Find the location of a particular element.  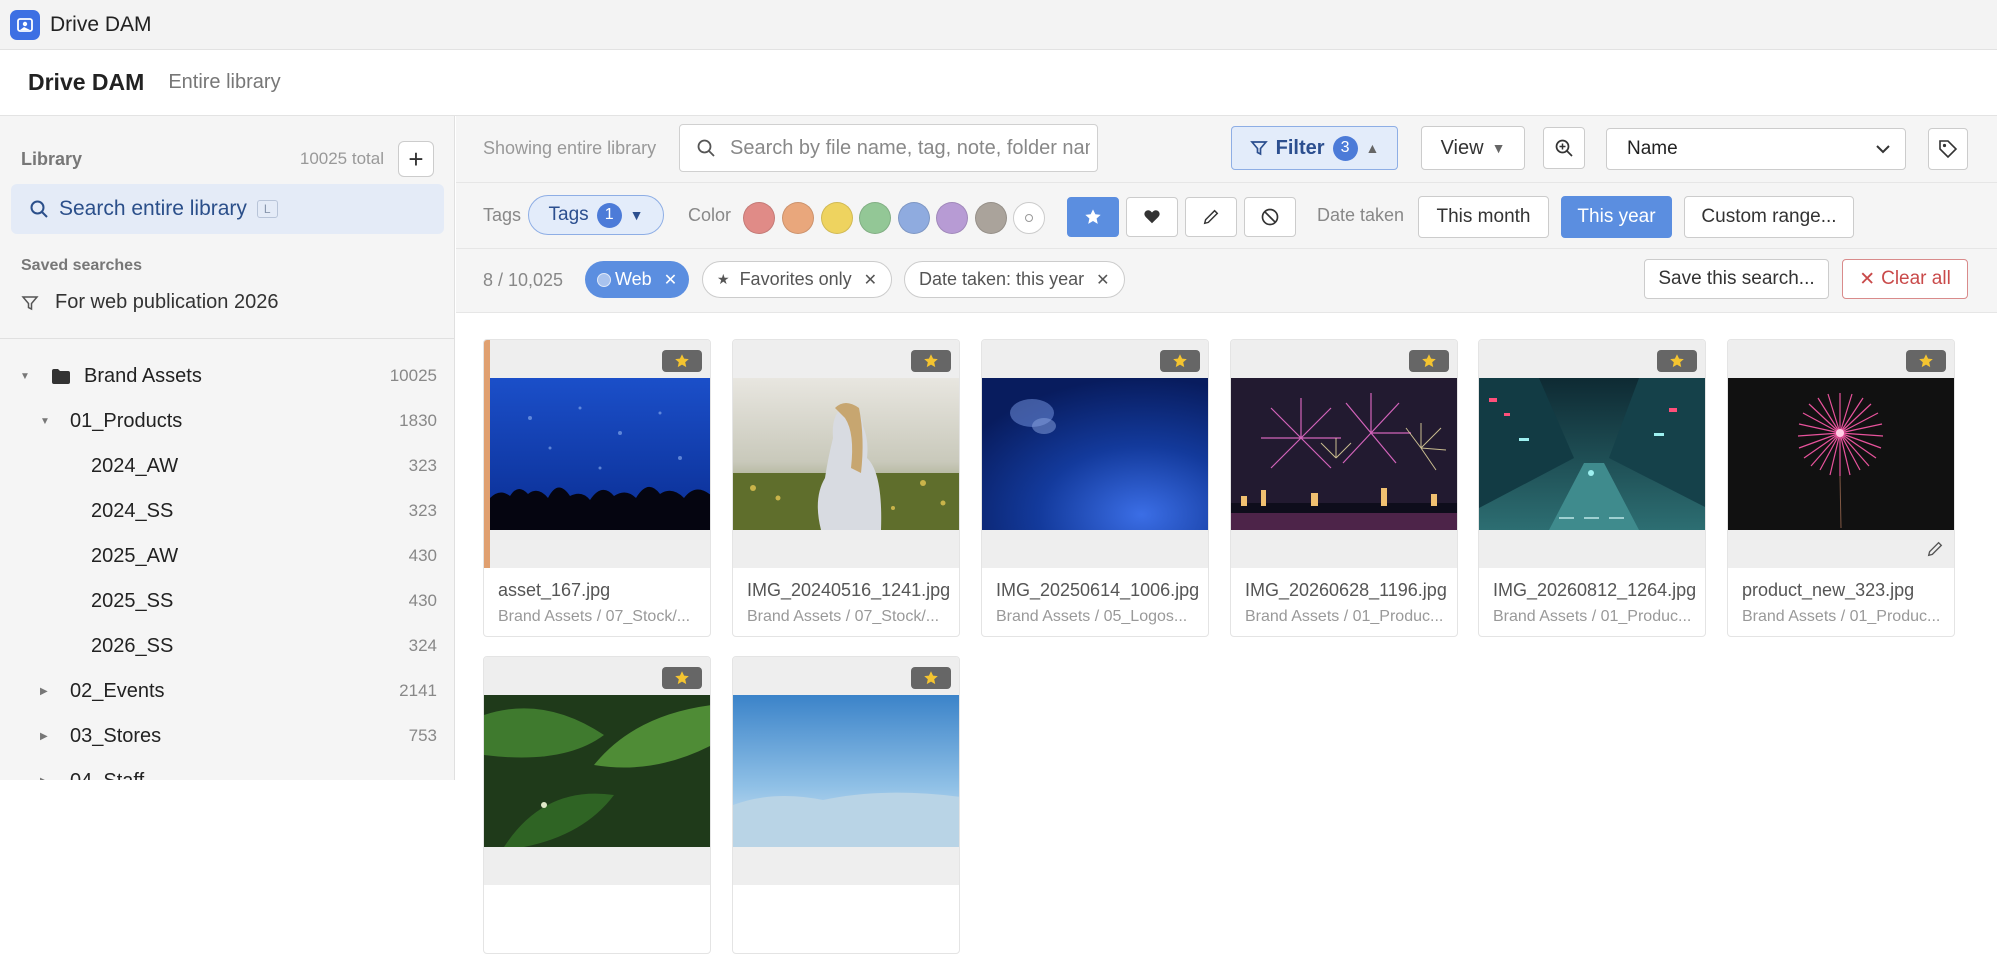

tree-item-2025-ss: 2025_SS 430 is located at coordinates (227, 601).